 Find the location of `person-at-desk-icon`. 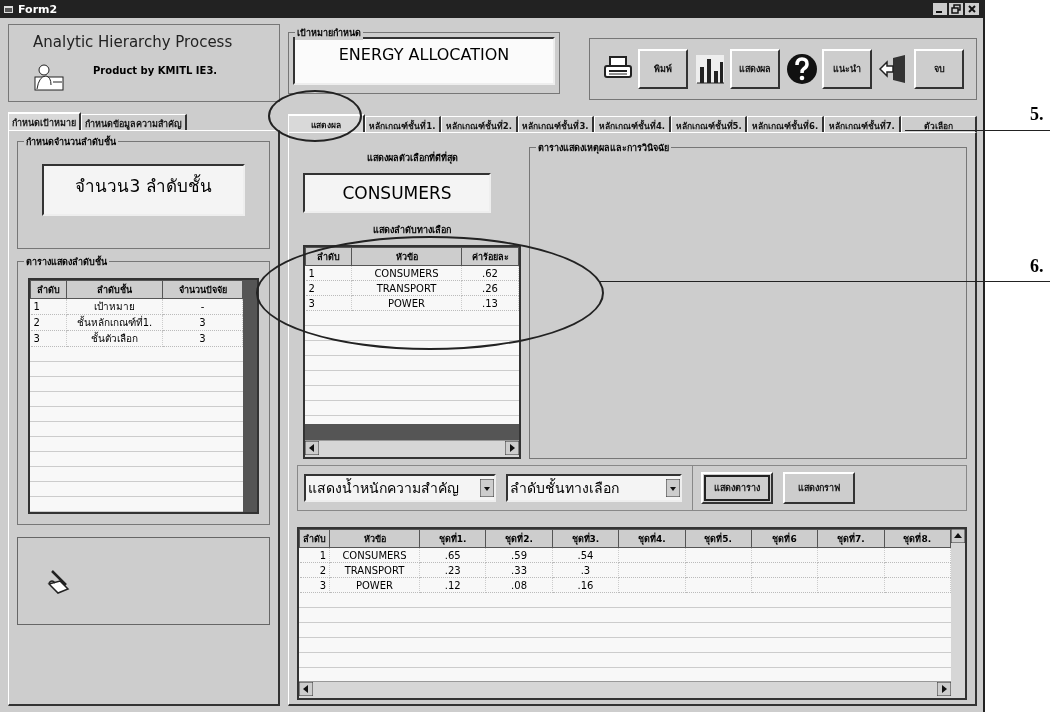

person-at-desk-icon is located at coordinates (49, 77).